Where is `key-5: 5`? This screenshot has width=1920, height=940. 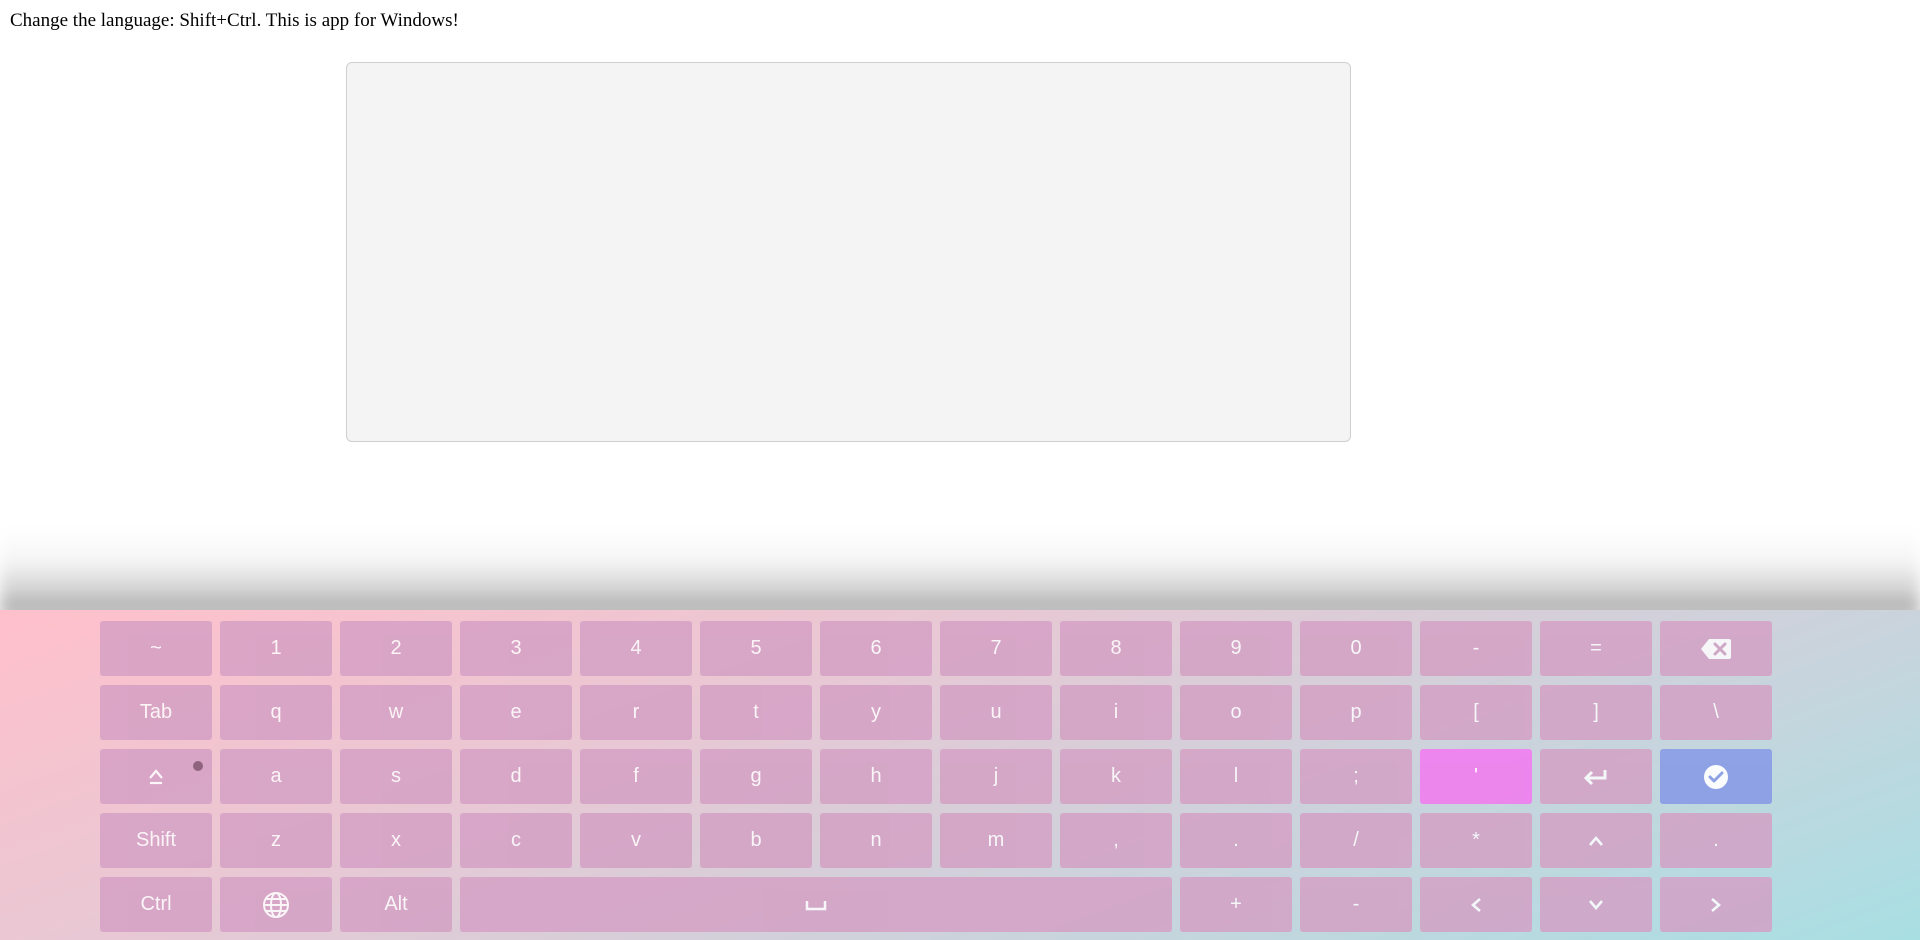
key-5: 5 is located at coordinates (756, 648).